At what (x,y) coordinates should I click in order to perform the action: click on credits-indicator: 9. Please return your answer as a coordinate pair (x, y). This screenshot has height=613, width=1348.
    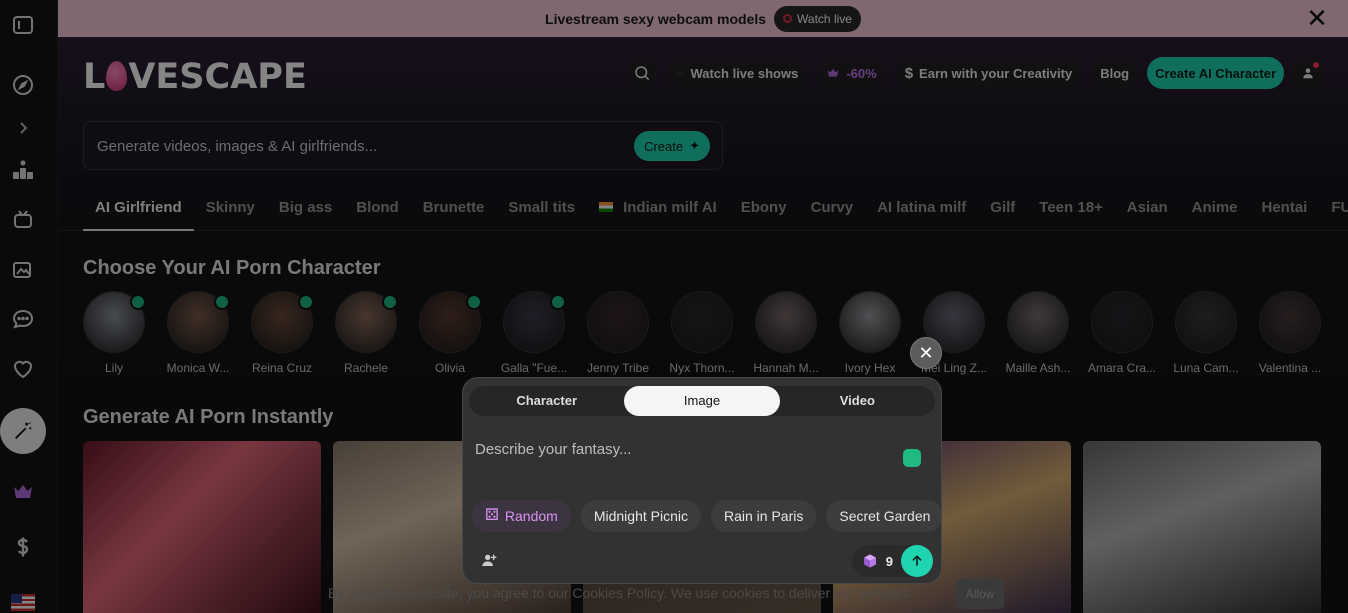
    Looking at the image, I should click on (892, 561).